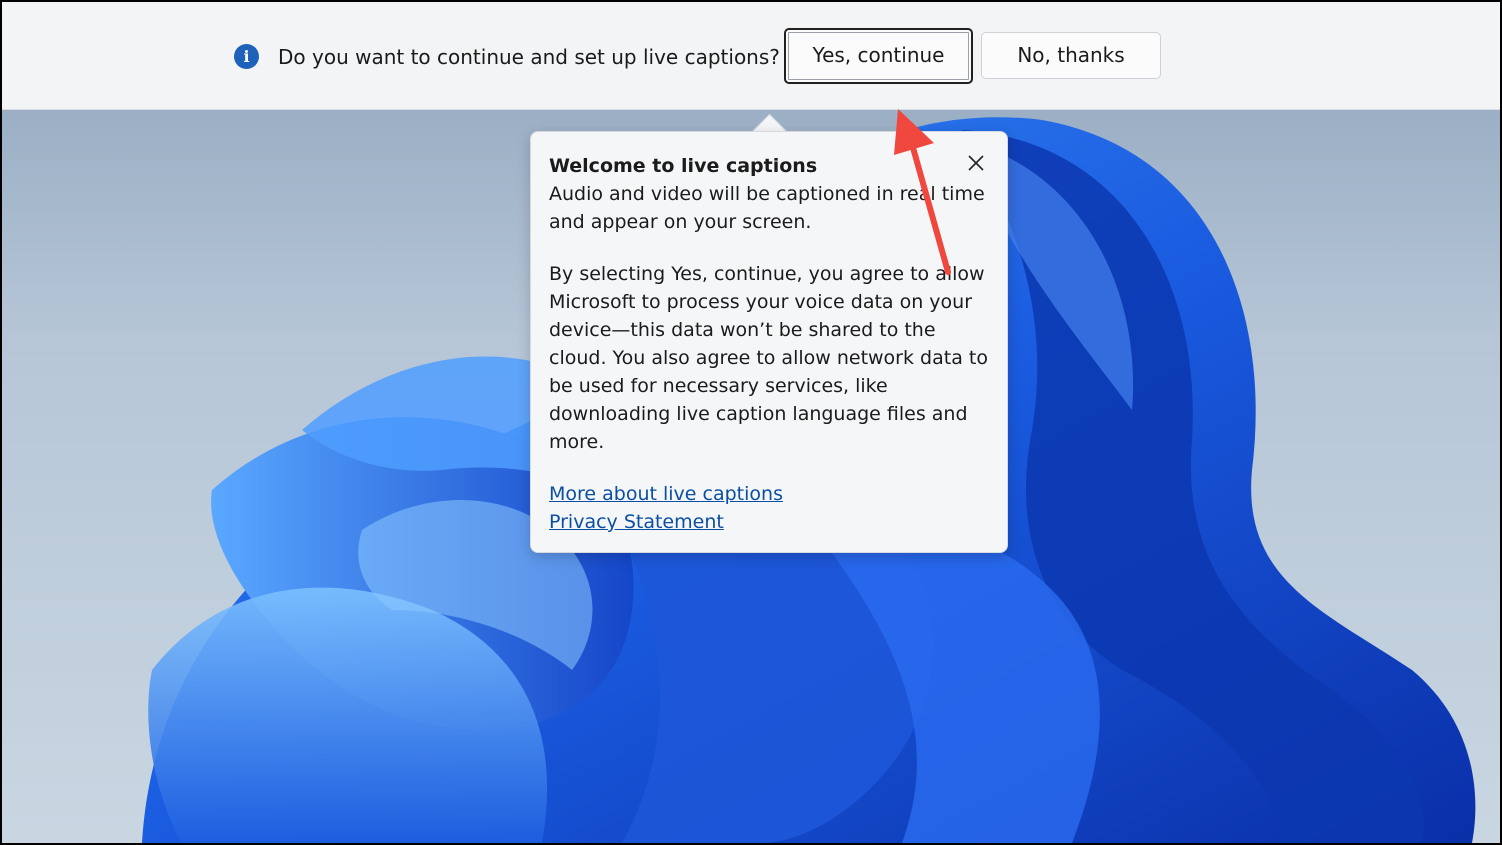 This screenshot has width=1502, height=845. Describe the element at coordinates (769, 494) in the screenshot. I see `more-about-live-captions-link: More about live captions` at that location.